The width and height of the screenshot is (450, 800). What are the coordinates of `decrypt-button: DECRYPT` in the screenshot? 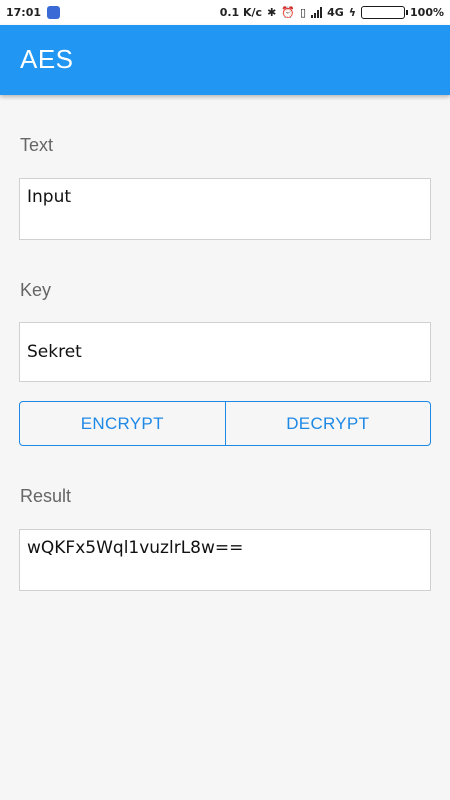 It's located at (327, 423).